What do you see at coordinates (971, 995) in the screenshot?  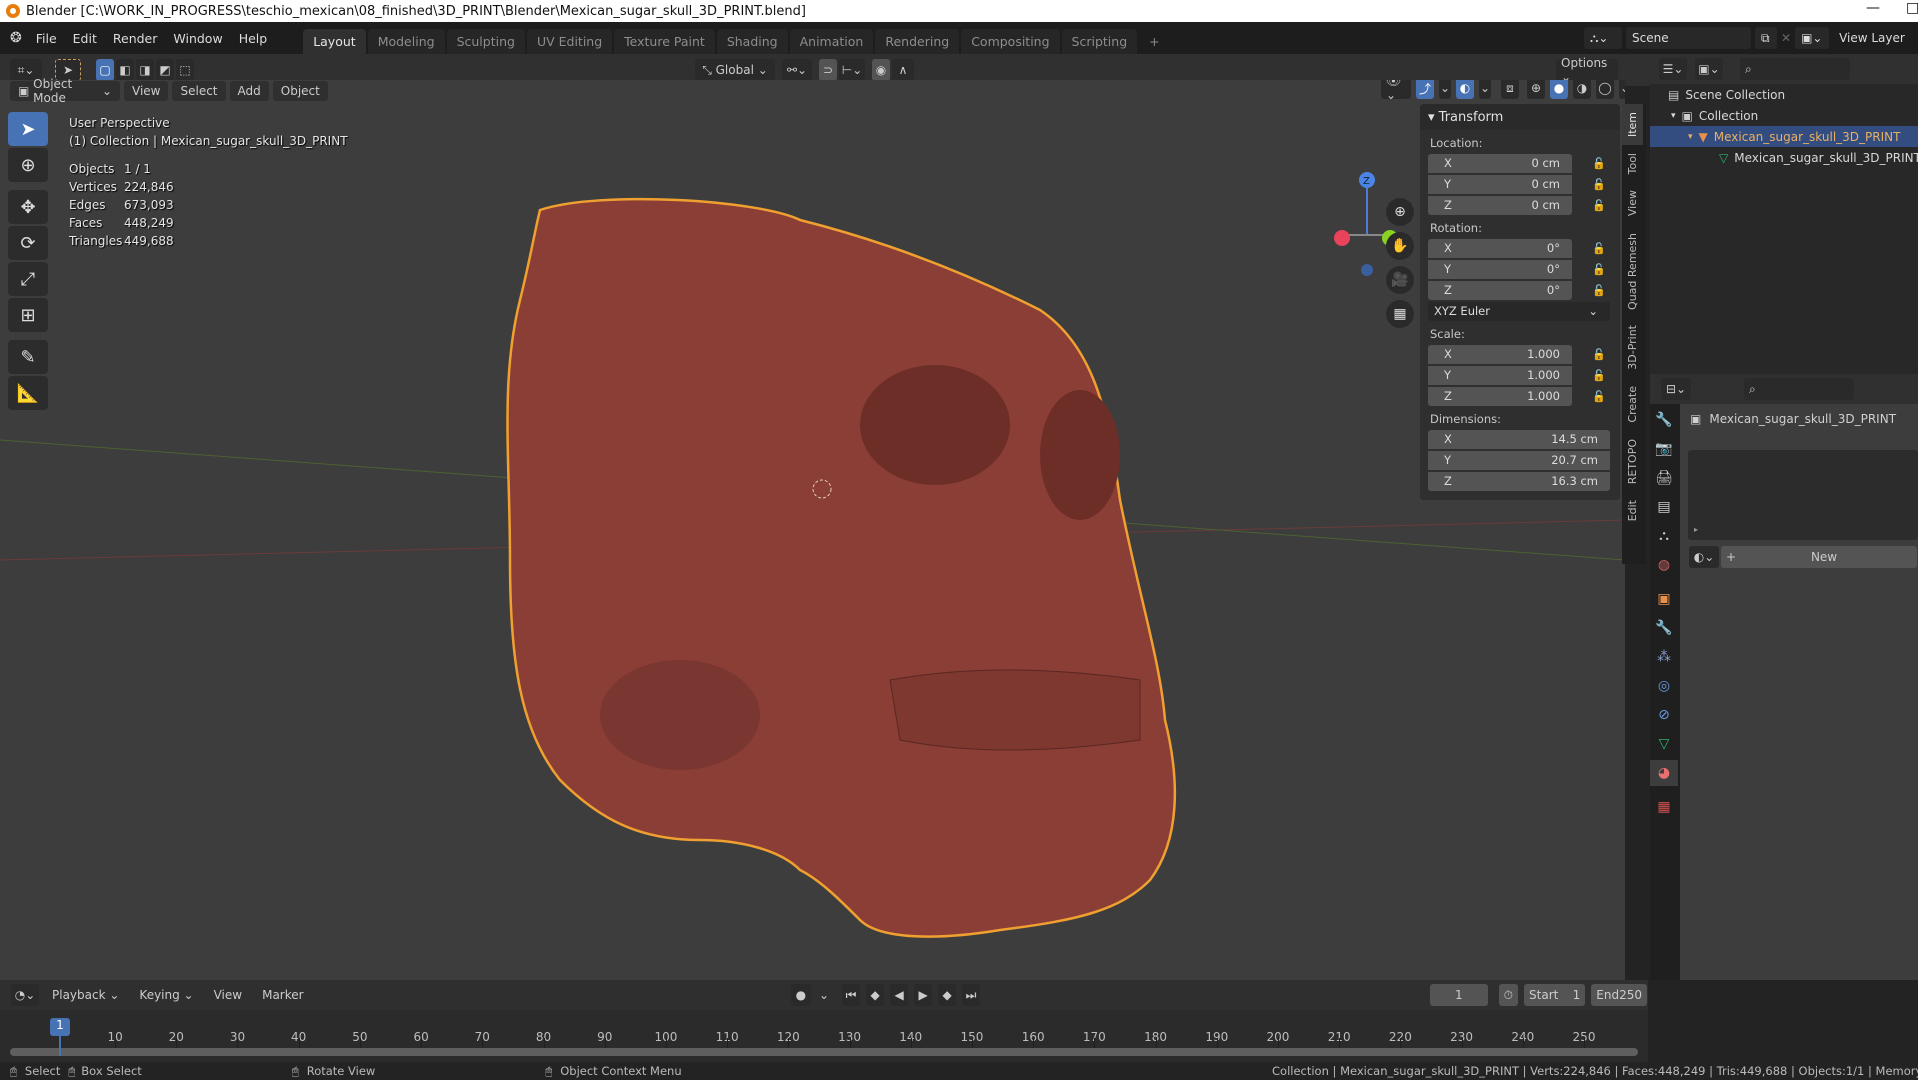 I see `jump-end-icon: ⏭` at bounding box center [971, 995].